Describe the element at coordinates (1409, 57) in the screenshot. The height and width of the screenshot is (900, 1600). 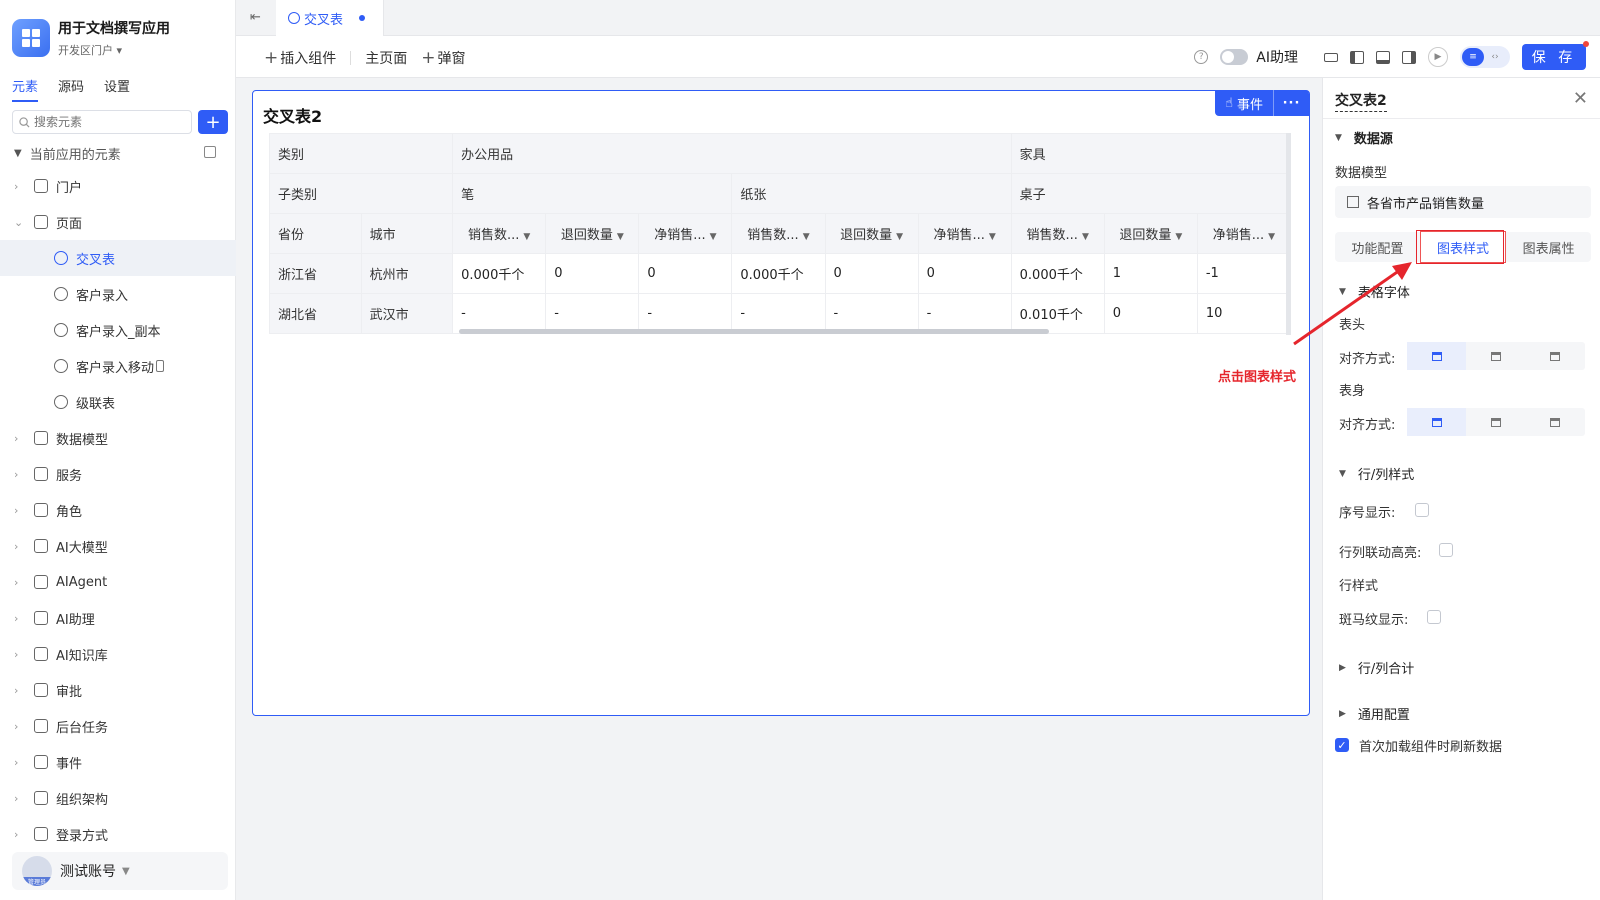
I see `right-panel-icon` at that location.